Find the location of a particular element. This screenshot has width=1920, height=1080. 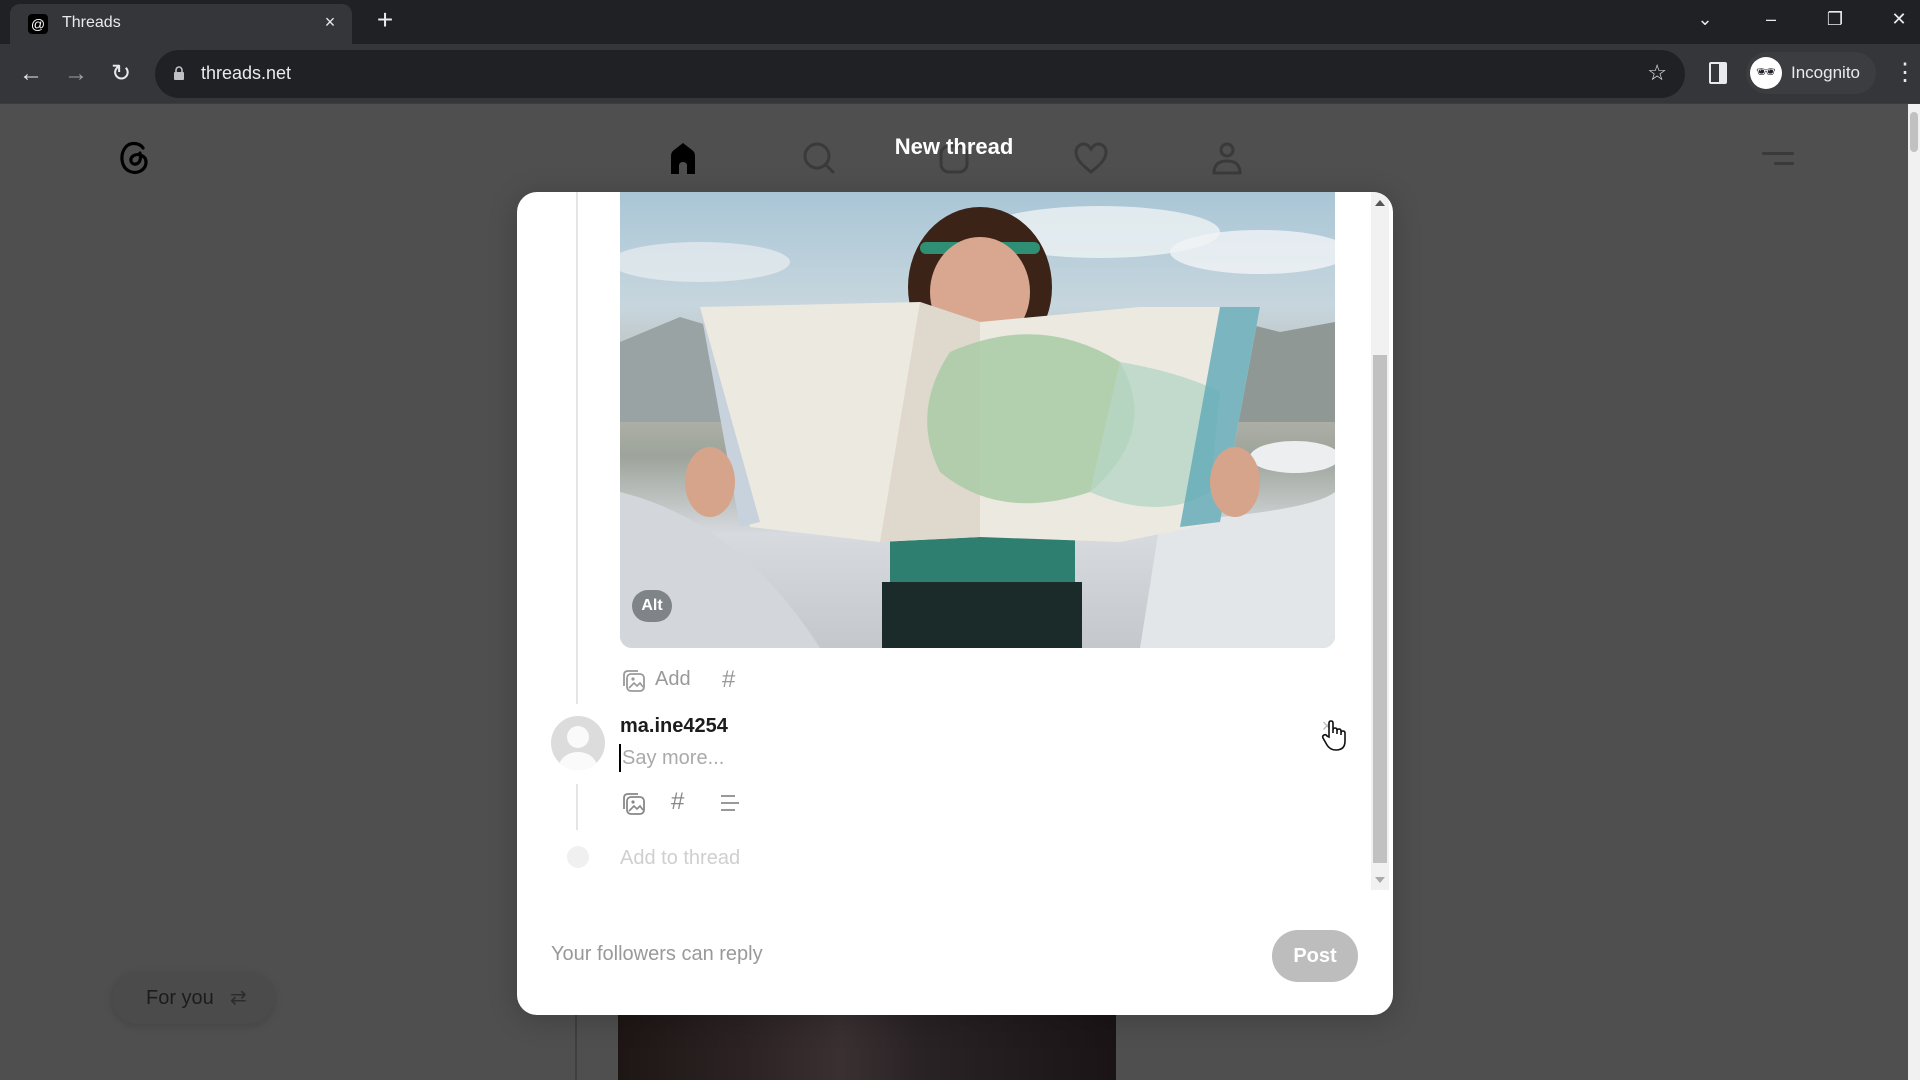

bookmark-star-icon: ☆ is located at coordinates (1657, 73).